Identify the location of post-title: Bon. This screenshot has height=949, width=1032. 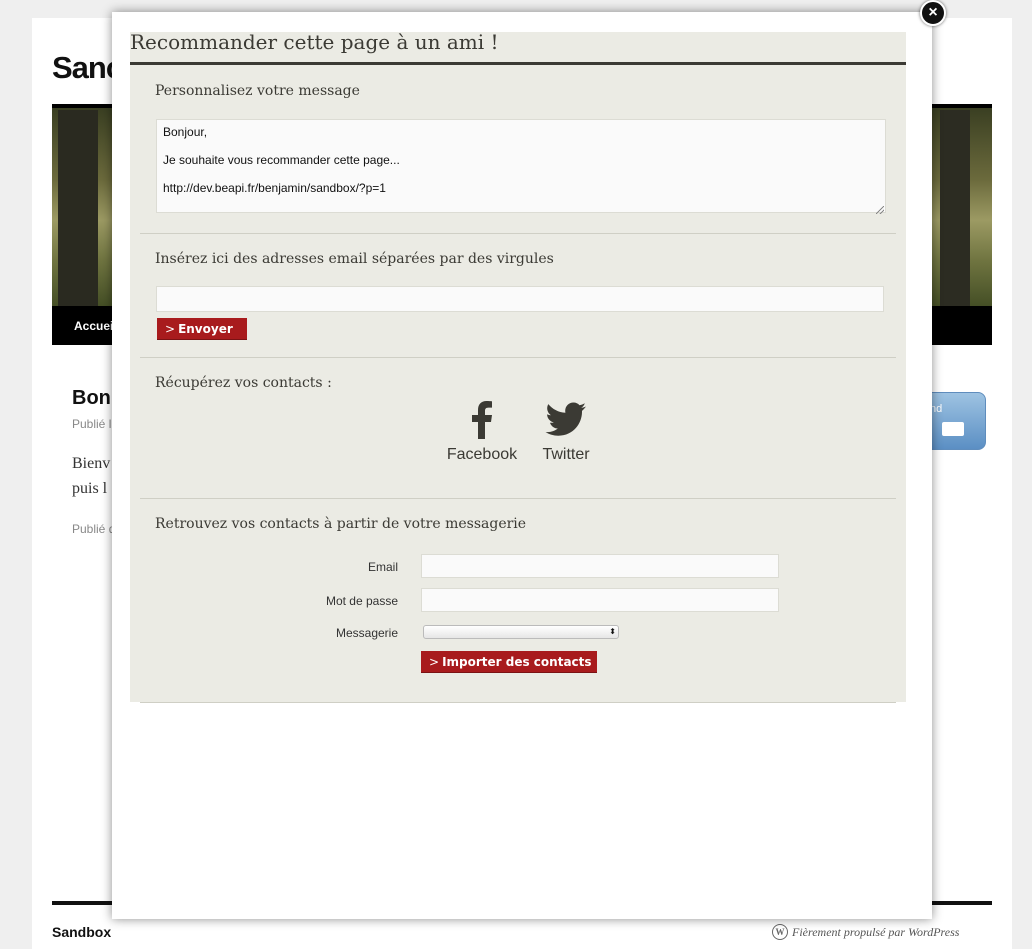
(91, 398).